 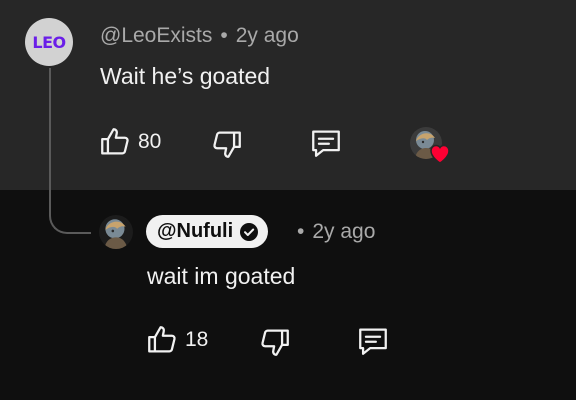 I want to click on reply-time: 2y ago, so click(x=343, y=232).